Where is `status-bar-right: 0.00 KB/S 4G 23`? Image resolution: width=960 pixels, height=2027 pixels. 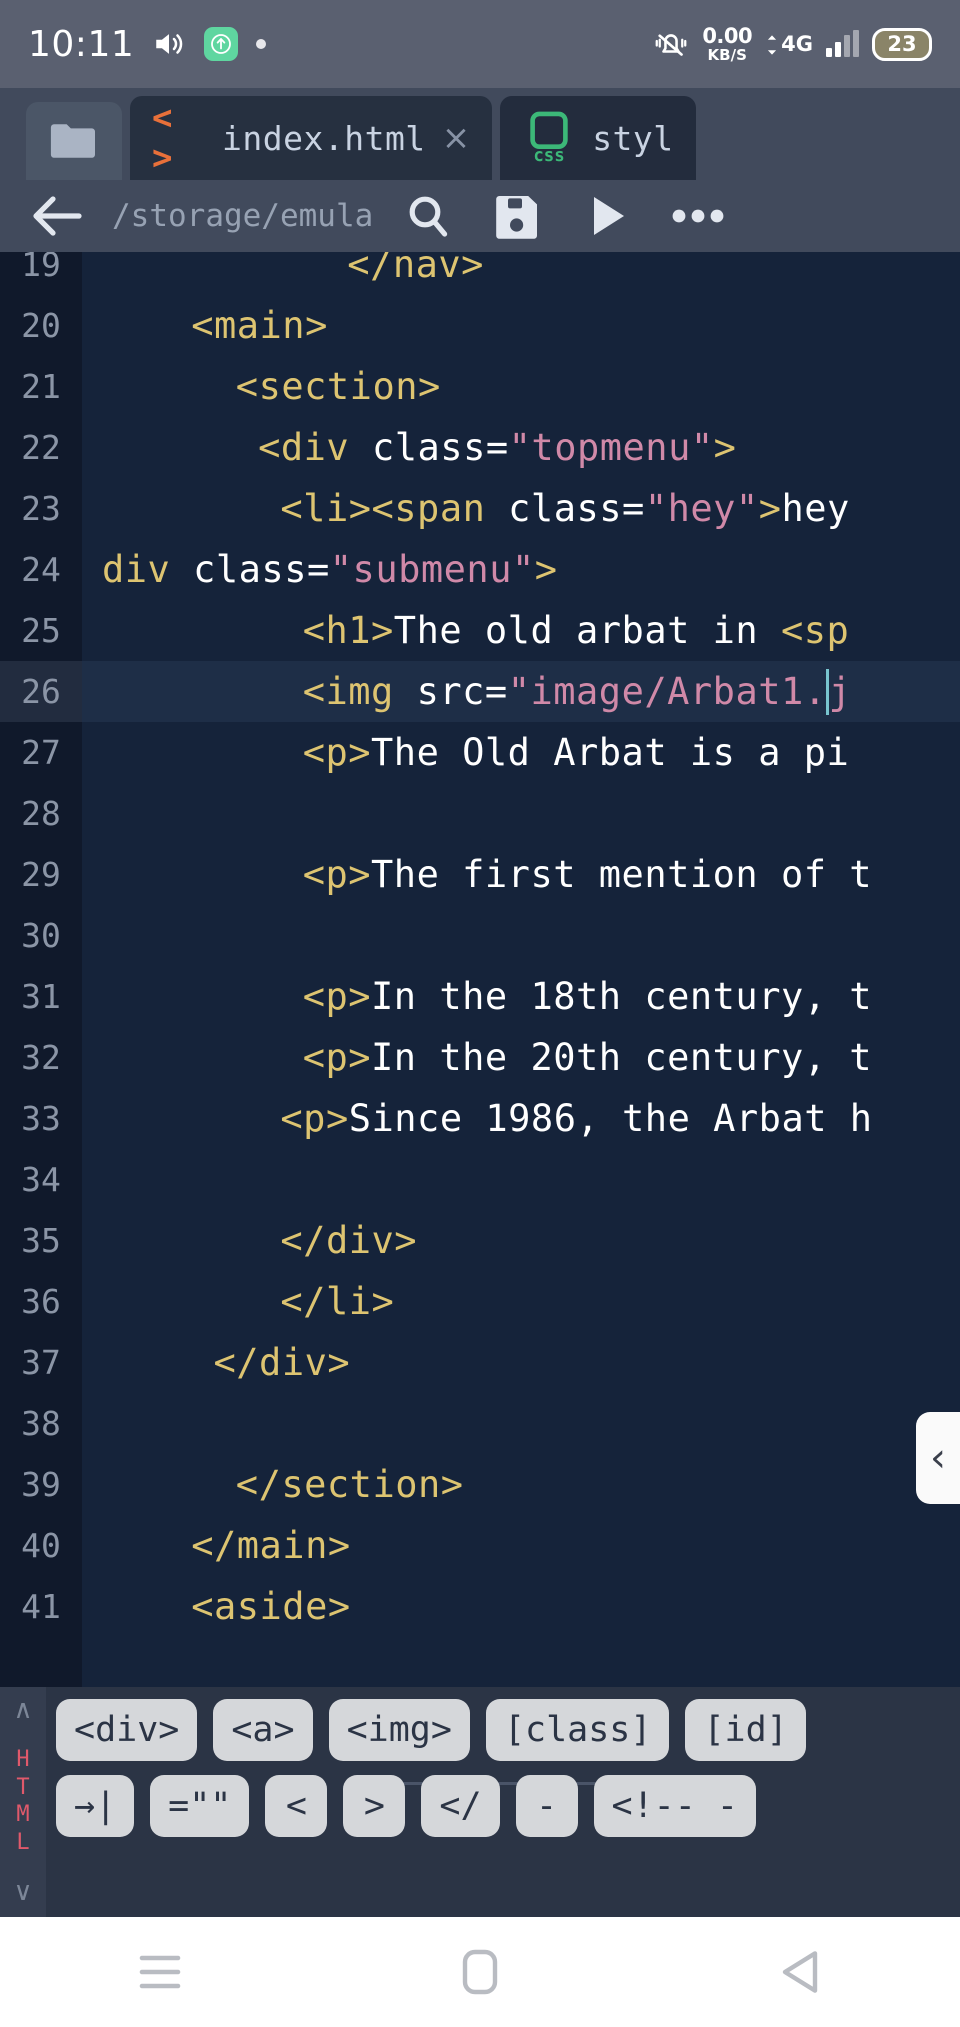 status-bar-right: 0.00 KB/S 4G 23 is located at coordinates (792, 43).